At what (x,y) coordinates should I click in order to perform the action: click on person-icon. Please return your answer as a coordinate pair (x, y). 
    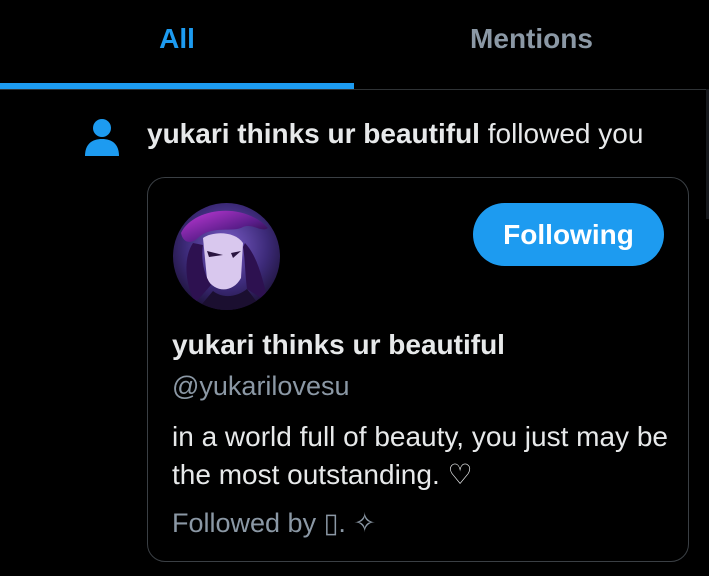
    Looking at the image, I should click on (102, 138).